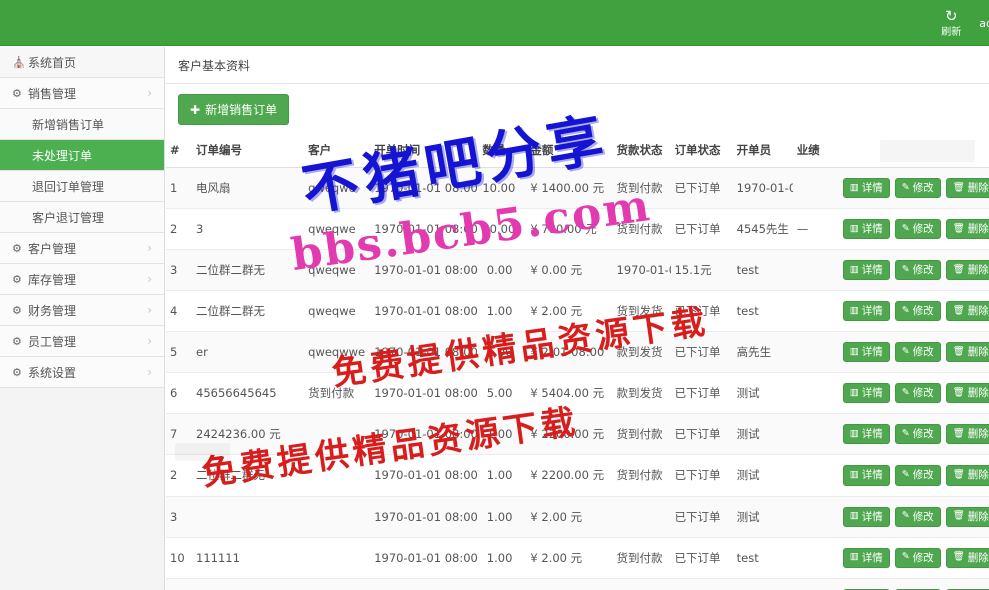  I want to click on column-header-order-status: 订单状态, so click(701, 150).